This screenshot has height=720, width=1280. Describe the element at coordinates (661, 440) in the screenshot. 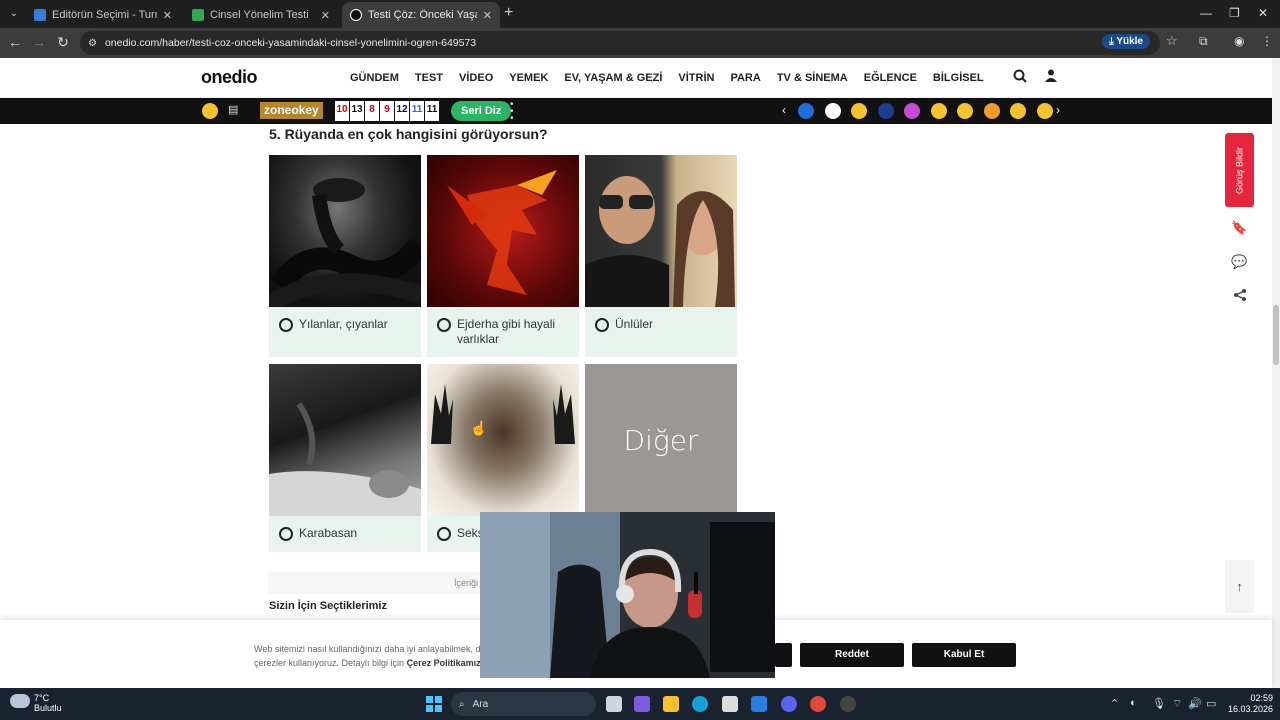

I see `option-diger: Diğer` at that location.